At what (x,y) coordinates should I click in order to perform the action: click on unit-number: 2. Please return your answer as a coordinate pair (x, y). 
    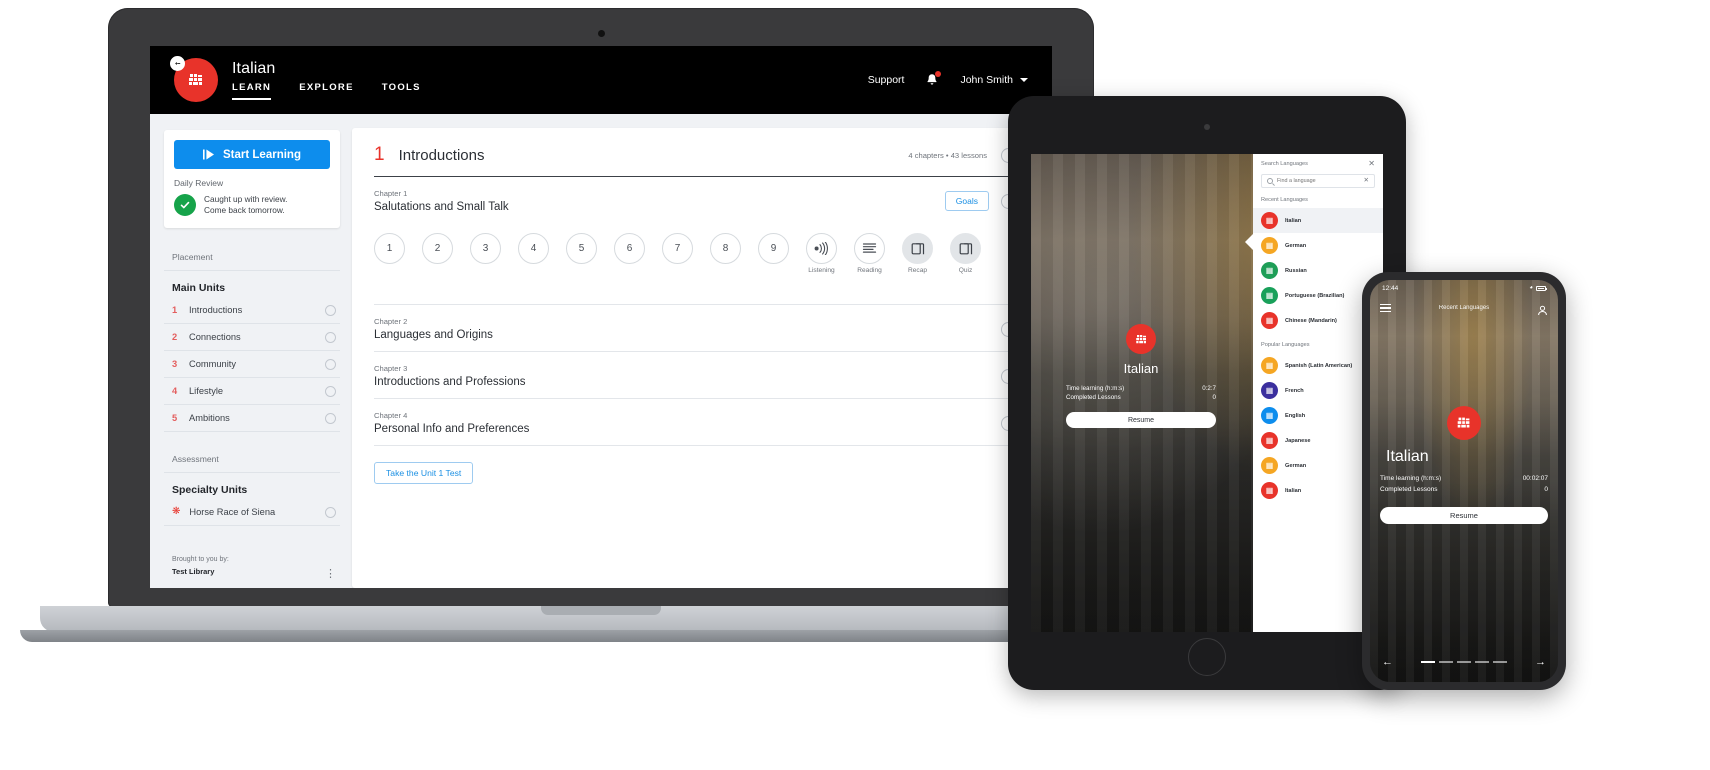
    Looking at the image, I should click on (175, 337).